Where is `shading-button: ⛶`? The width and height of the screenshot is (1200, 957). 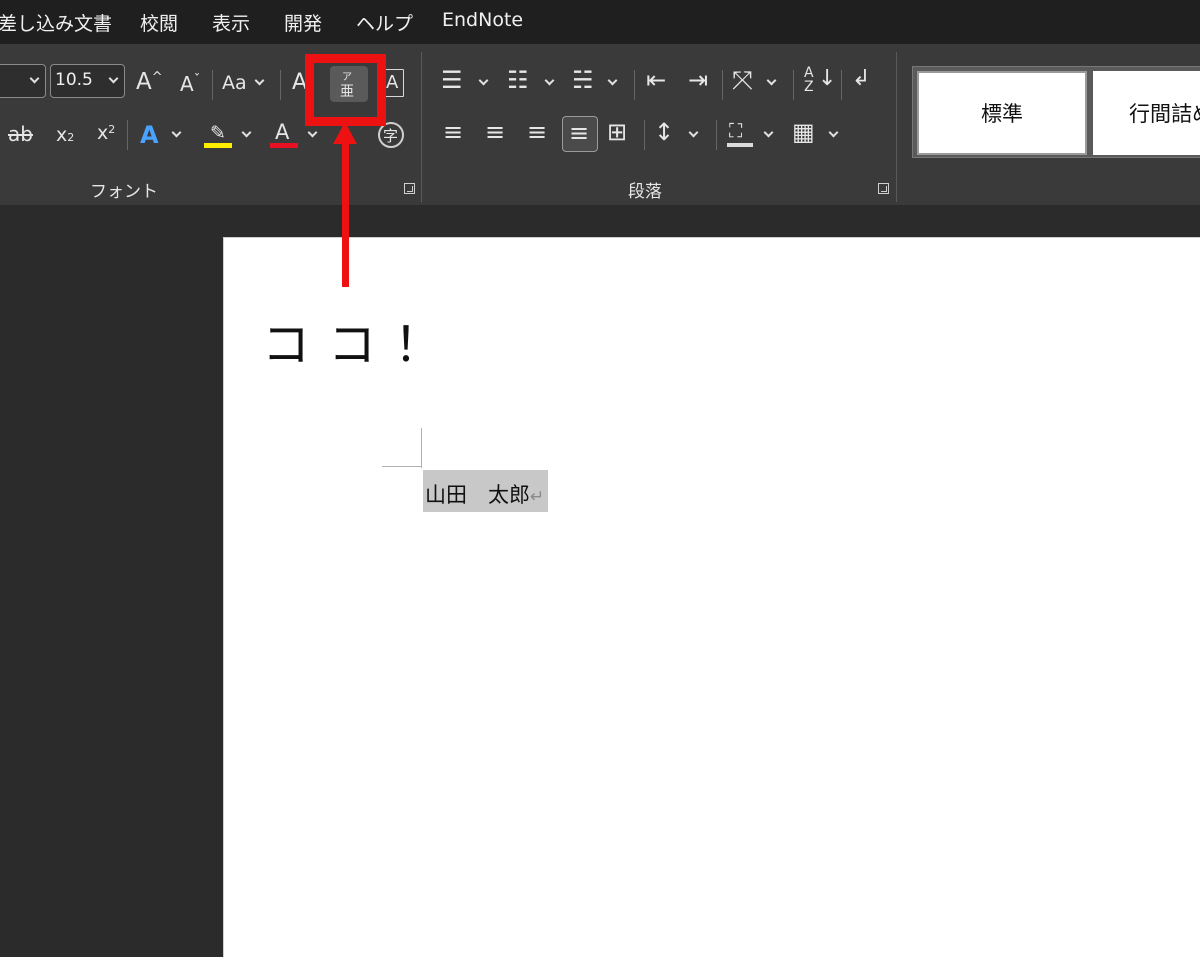
shading-button: ⛶ is located at coordinates (741, 135).